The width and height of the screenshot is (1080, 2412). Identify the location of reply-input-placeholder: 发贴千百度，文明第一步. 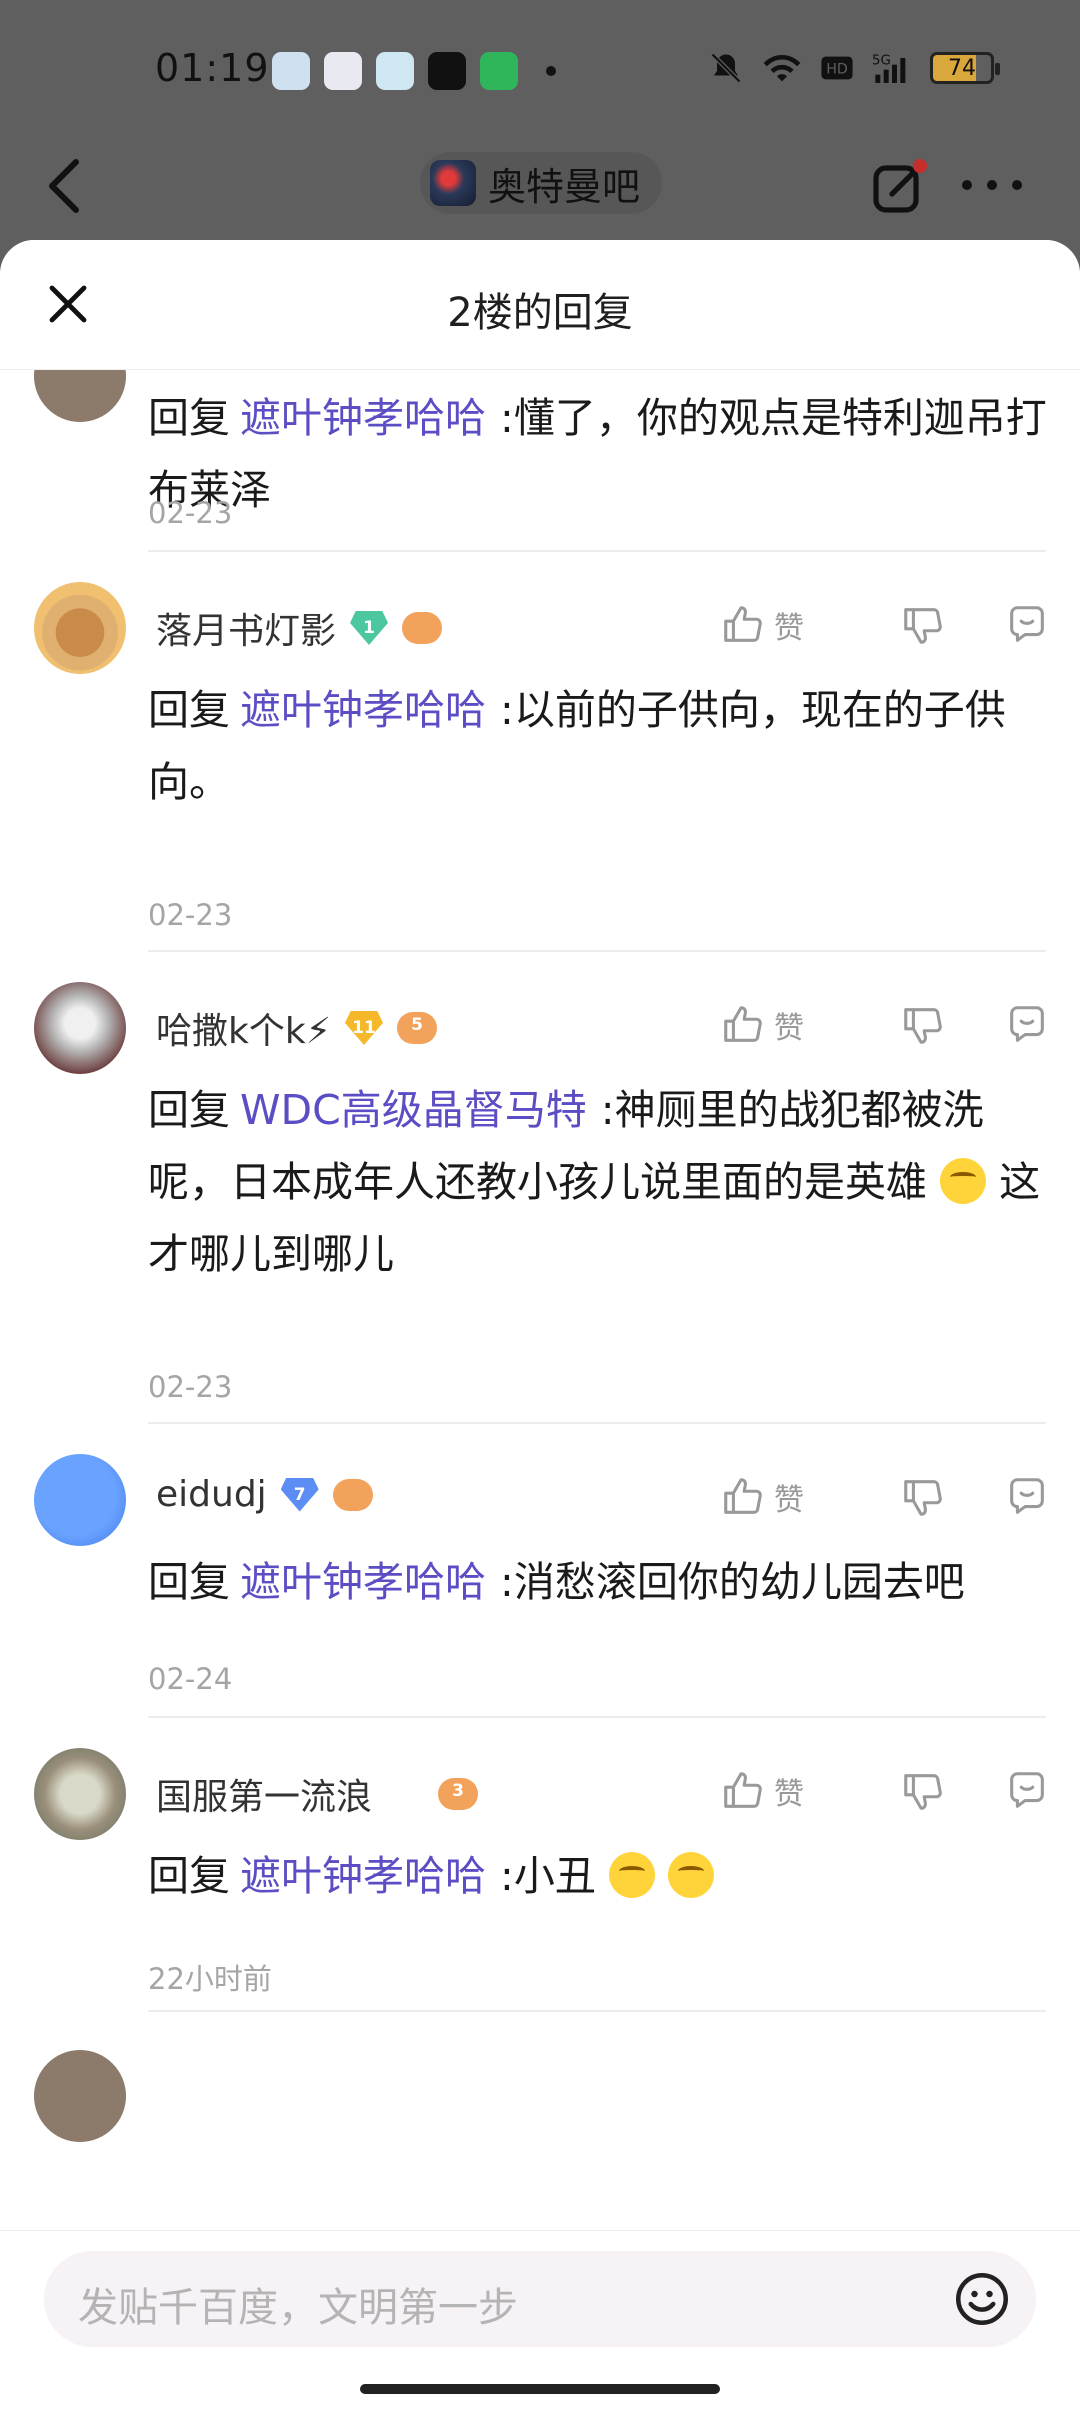
(298, 2308).